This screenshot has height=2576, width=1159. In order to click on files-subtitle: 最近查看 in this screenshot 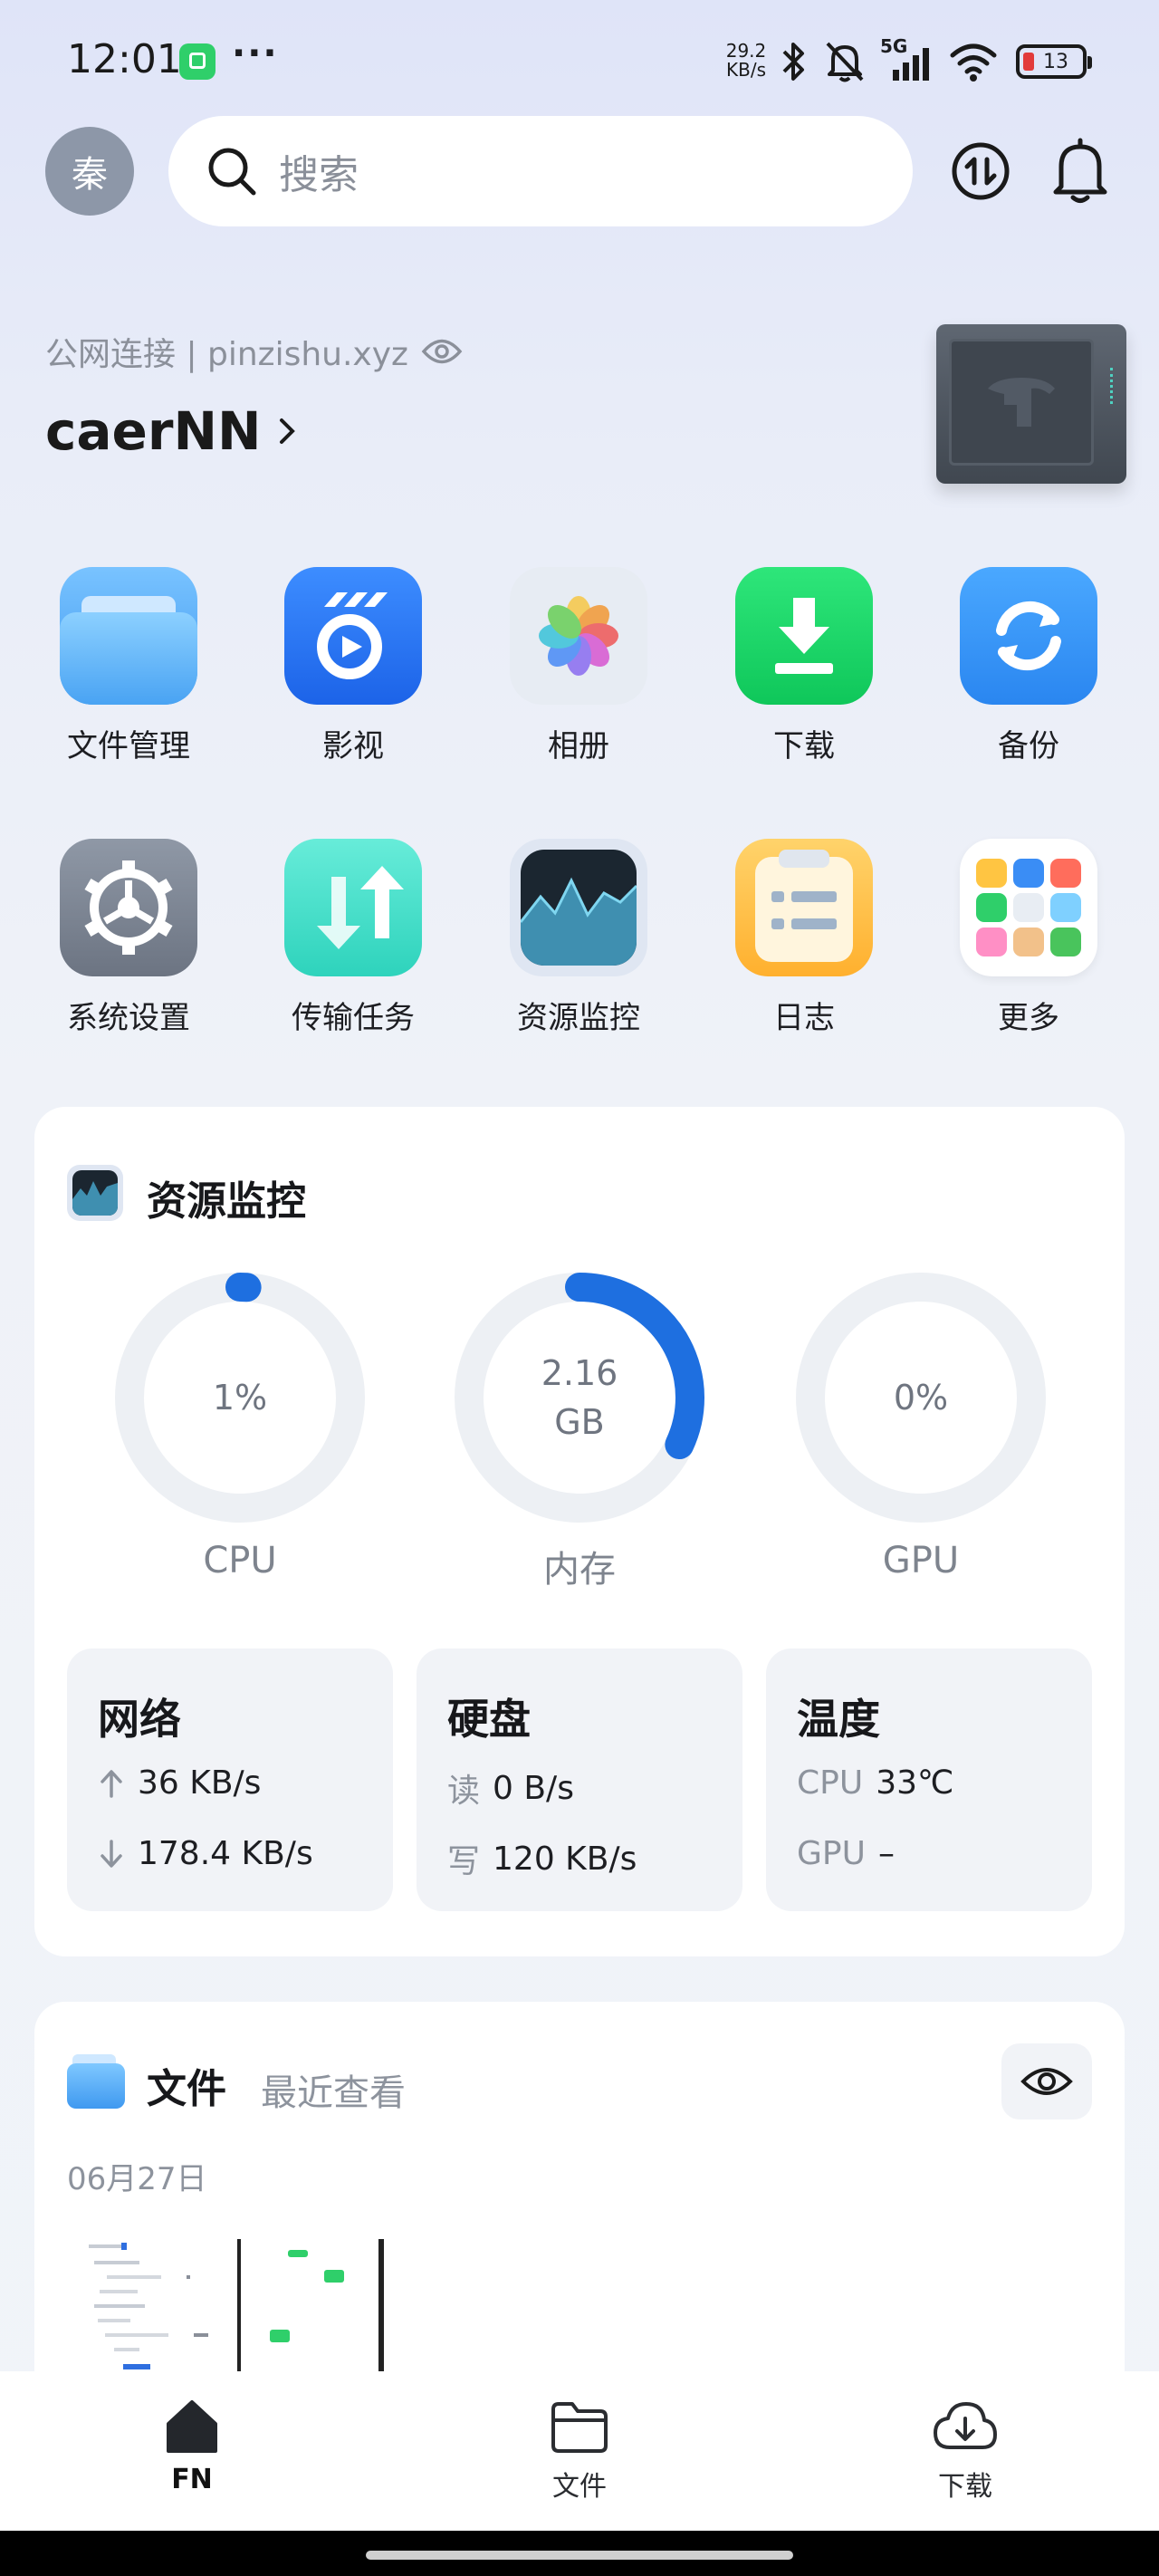, I will do `click(334, 2089)`.